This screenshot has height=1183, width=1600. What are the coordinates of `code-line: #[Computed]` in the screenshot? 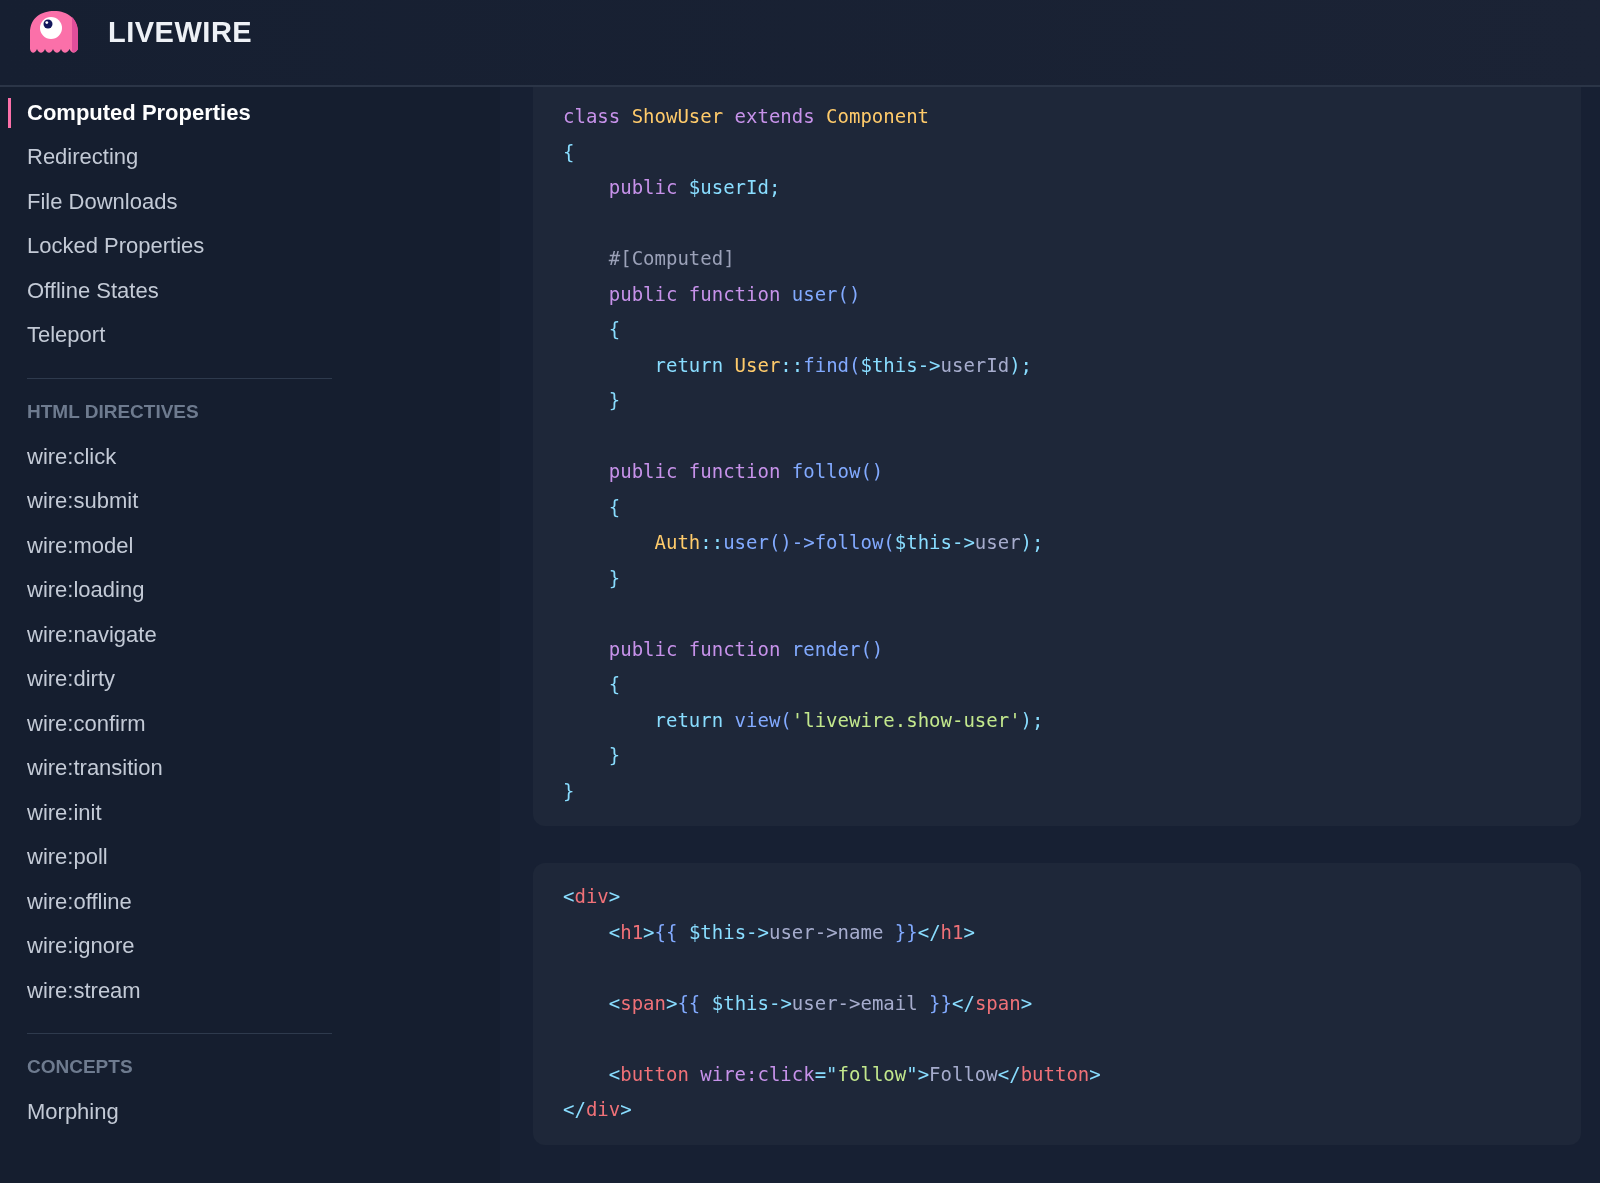 It's located at (671, 258).